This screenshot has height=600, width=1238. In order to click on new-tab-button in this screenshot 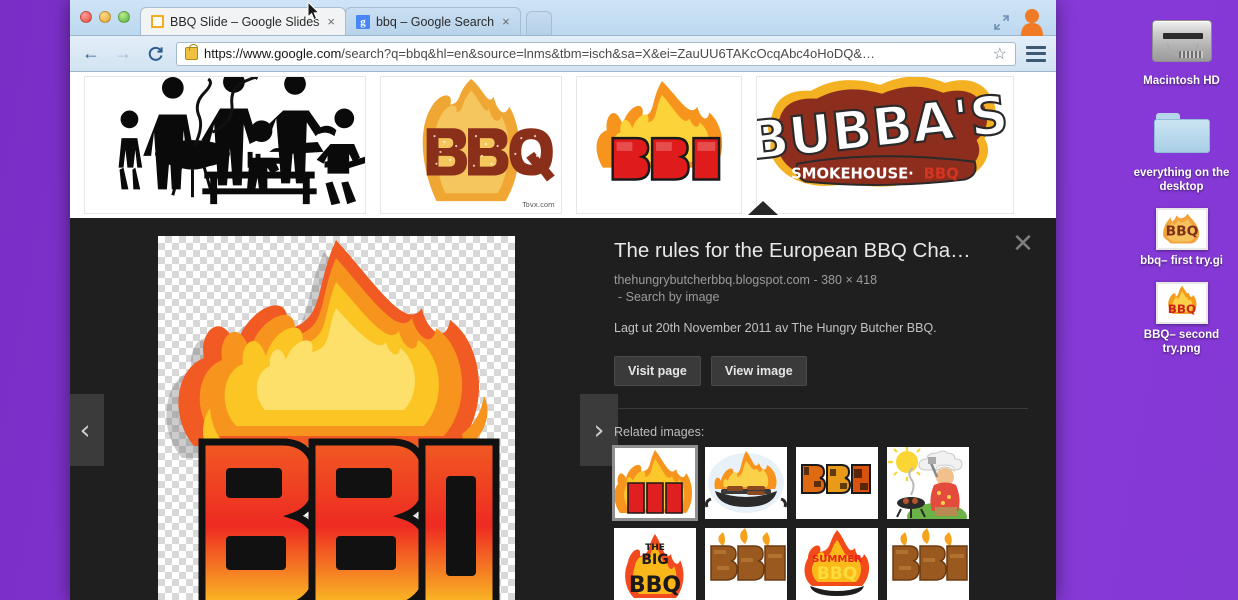, I will do `click(538, 23)`.